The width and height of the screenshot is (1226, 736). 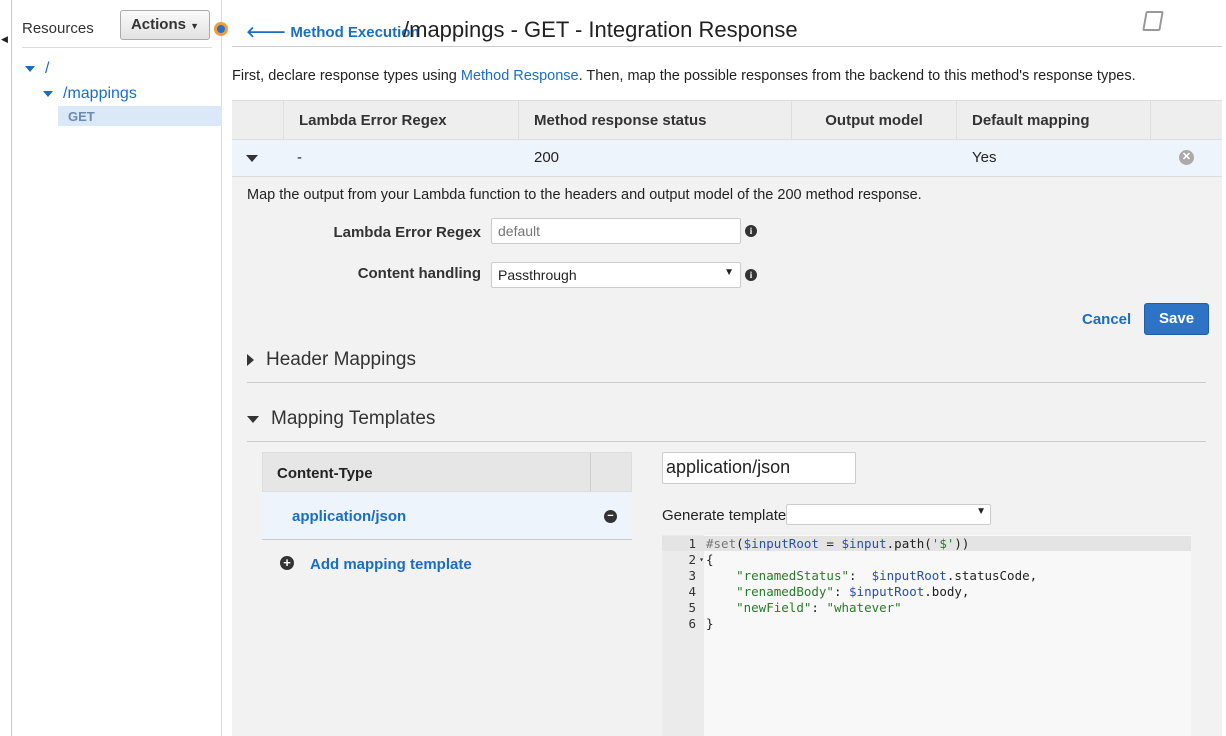 What do you see at coordinates (1106, 319) in the screenshot?
I see `cancel-button: Cancel` at bounding box center [1106, 319].